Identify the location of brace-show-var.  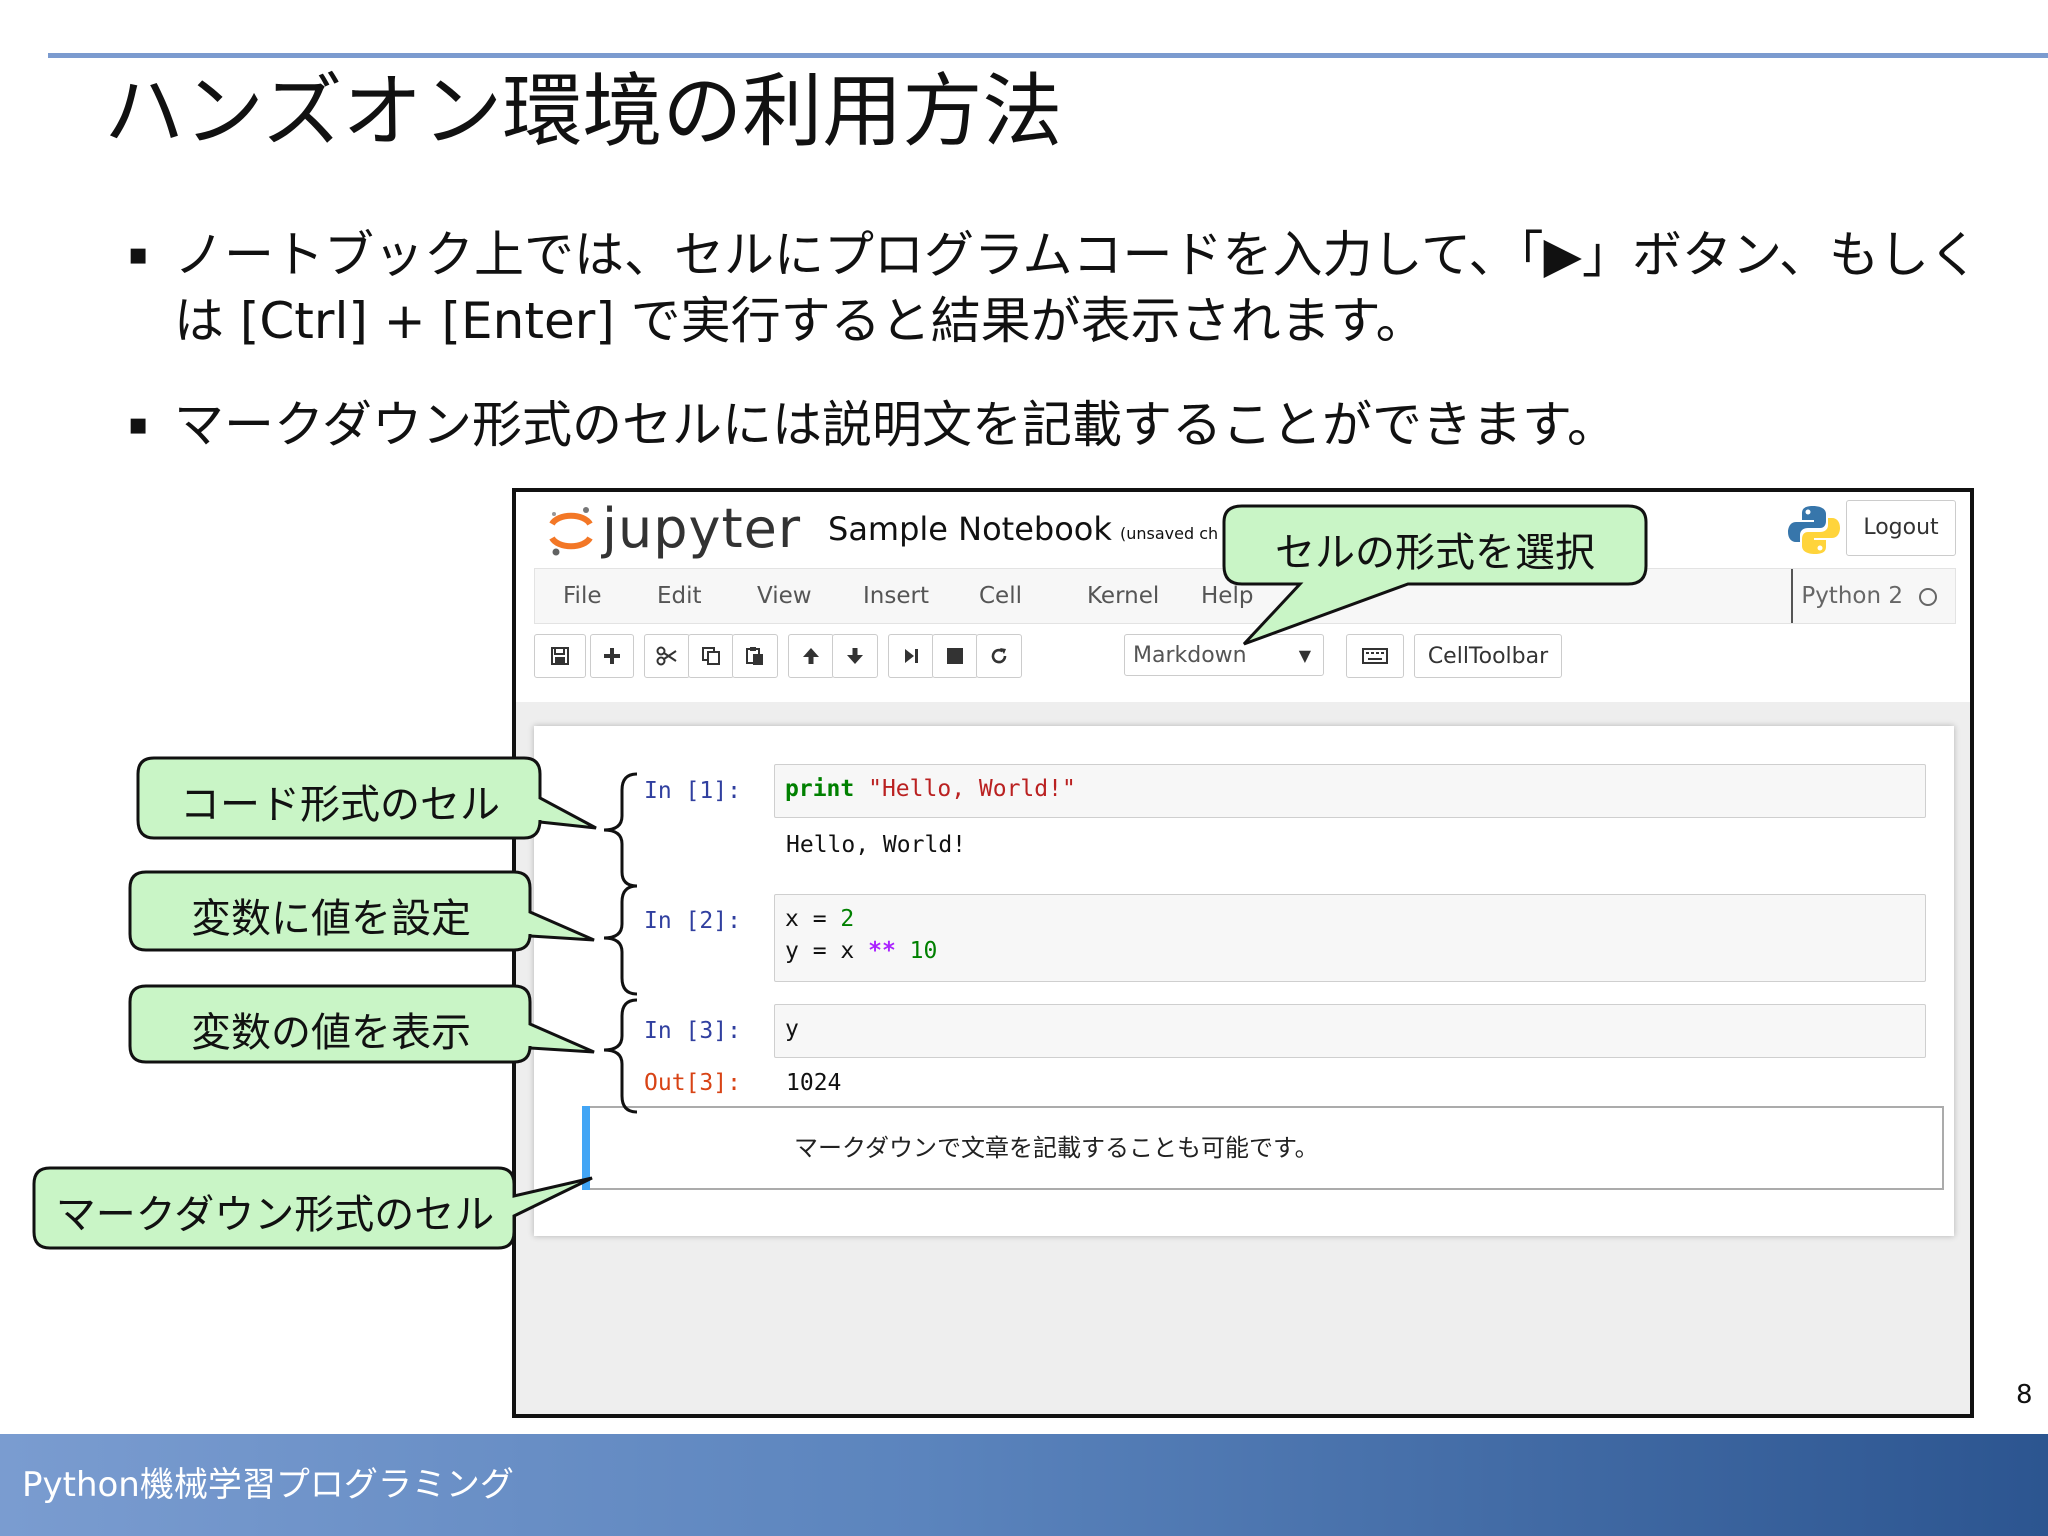
(620, 1056).